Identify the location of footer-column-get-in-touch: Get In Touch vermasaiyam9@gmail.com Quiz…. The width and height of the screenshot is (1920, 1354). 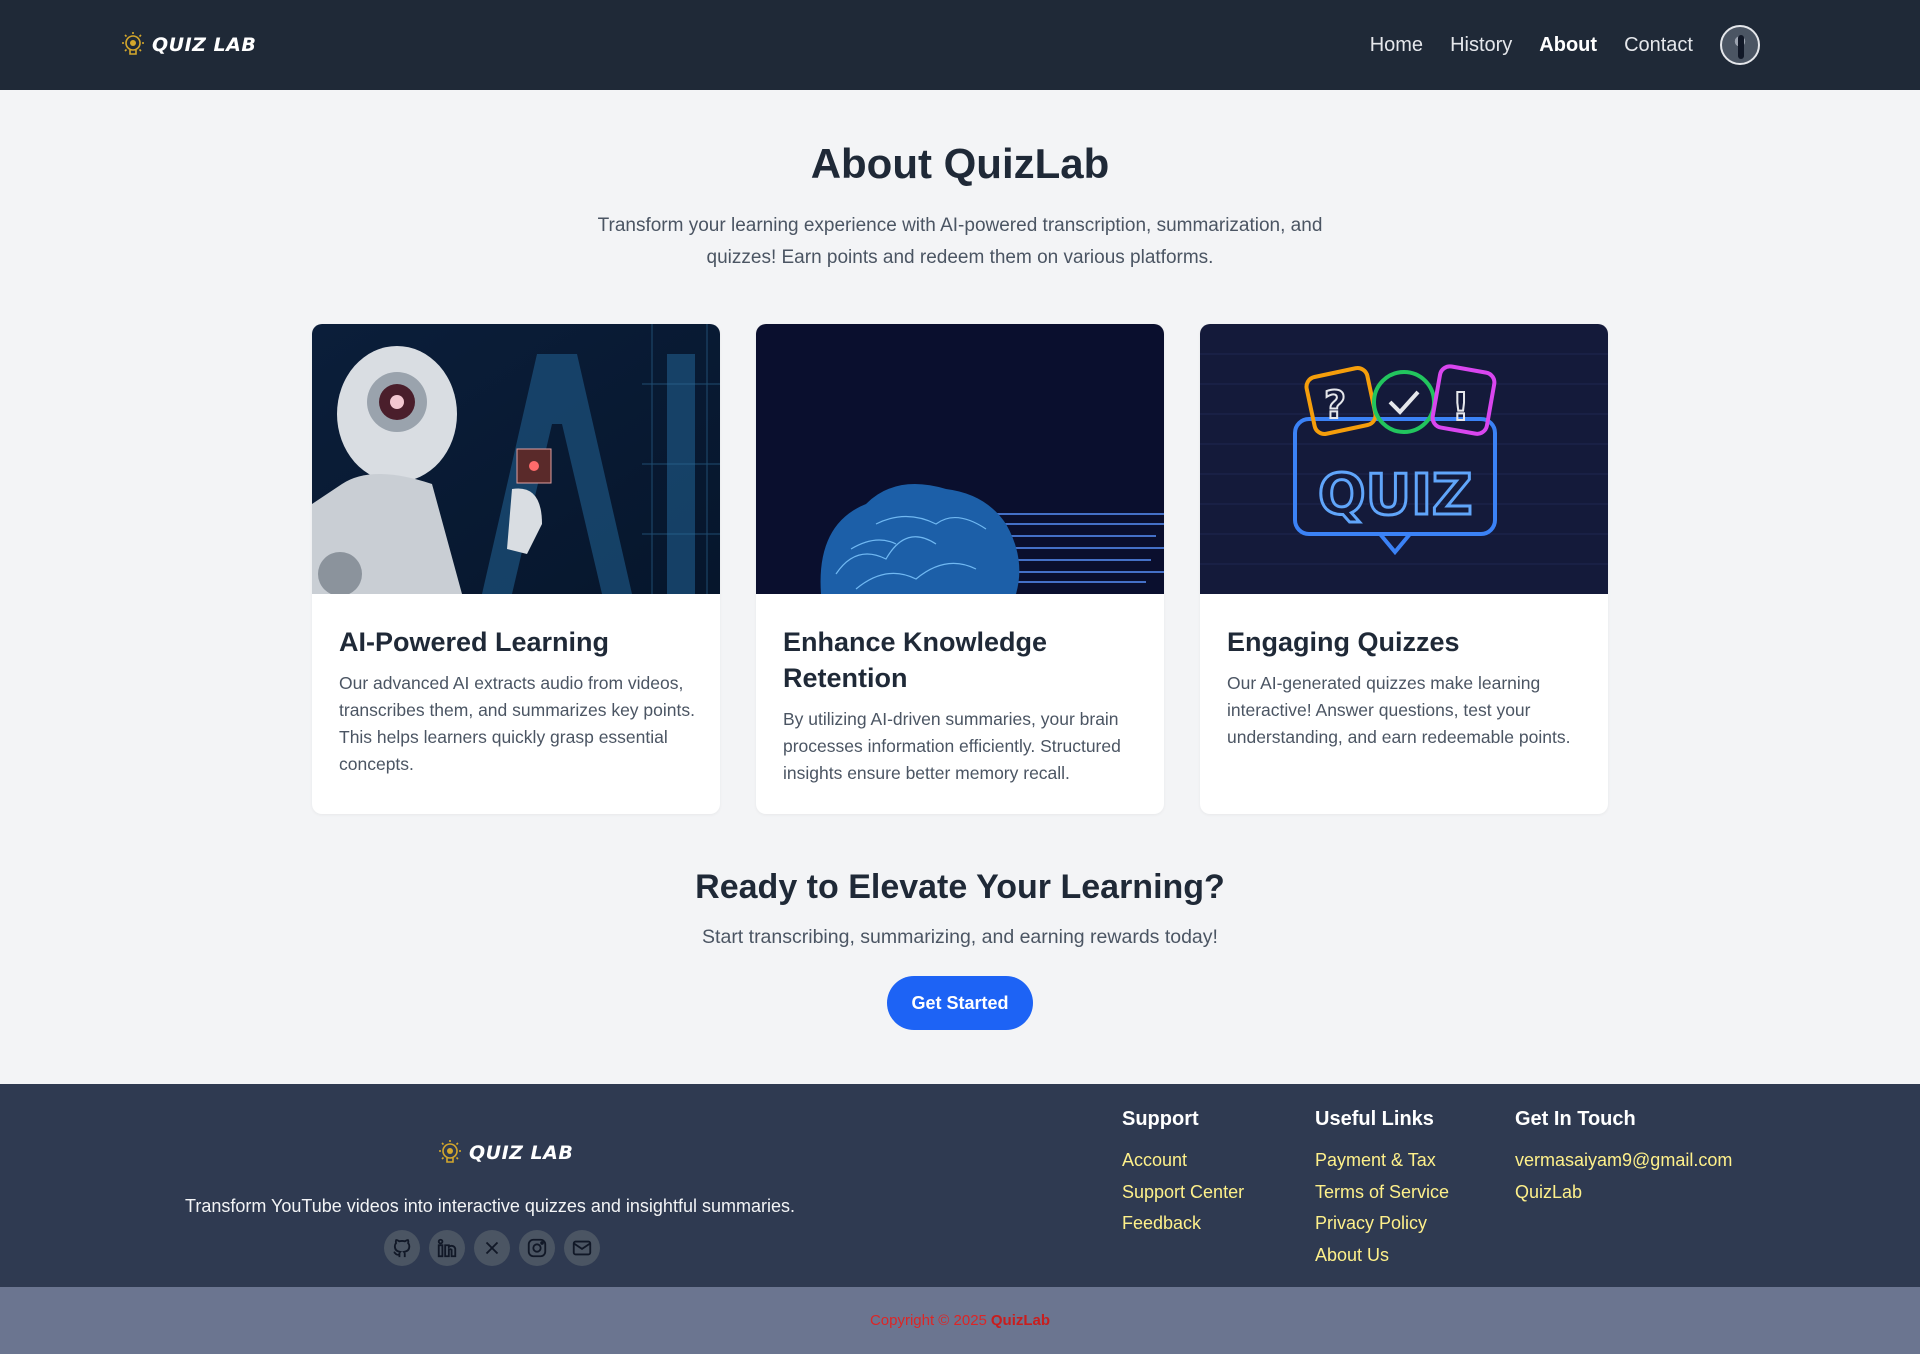
(1623, 1158).